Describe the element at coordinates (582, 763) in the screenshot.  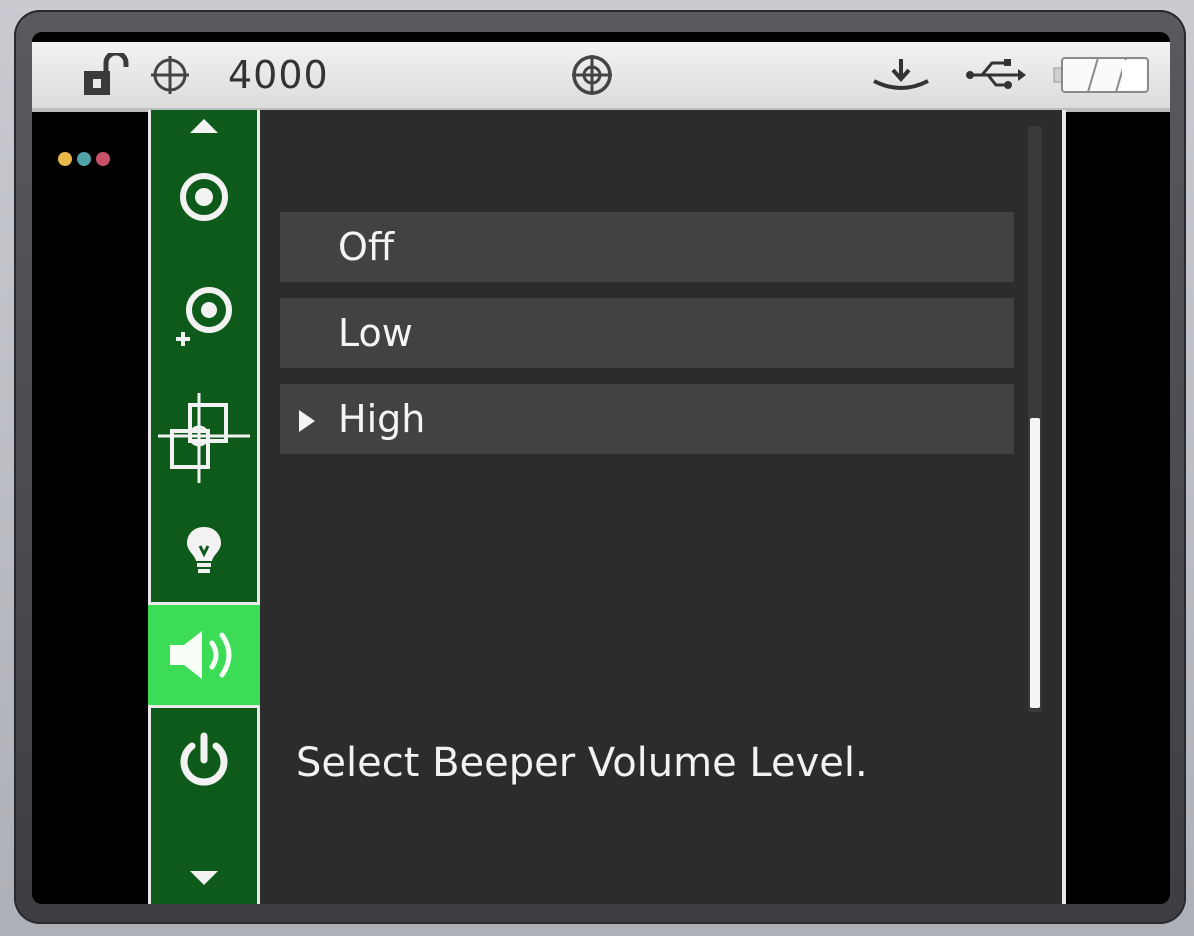
I see `help-text: Select Beeper Volume Level.` at that location.